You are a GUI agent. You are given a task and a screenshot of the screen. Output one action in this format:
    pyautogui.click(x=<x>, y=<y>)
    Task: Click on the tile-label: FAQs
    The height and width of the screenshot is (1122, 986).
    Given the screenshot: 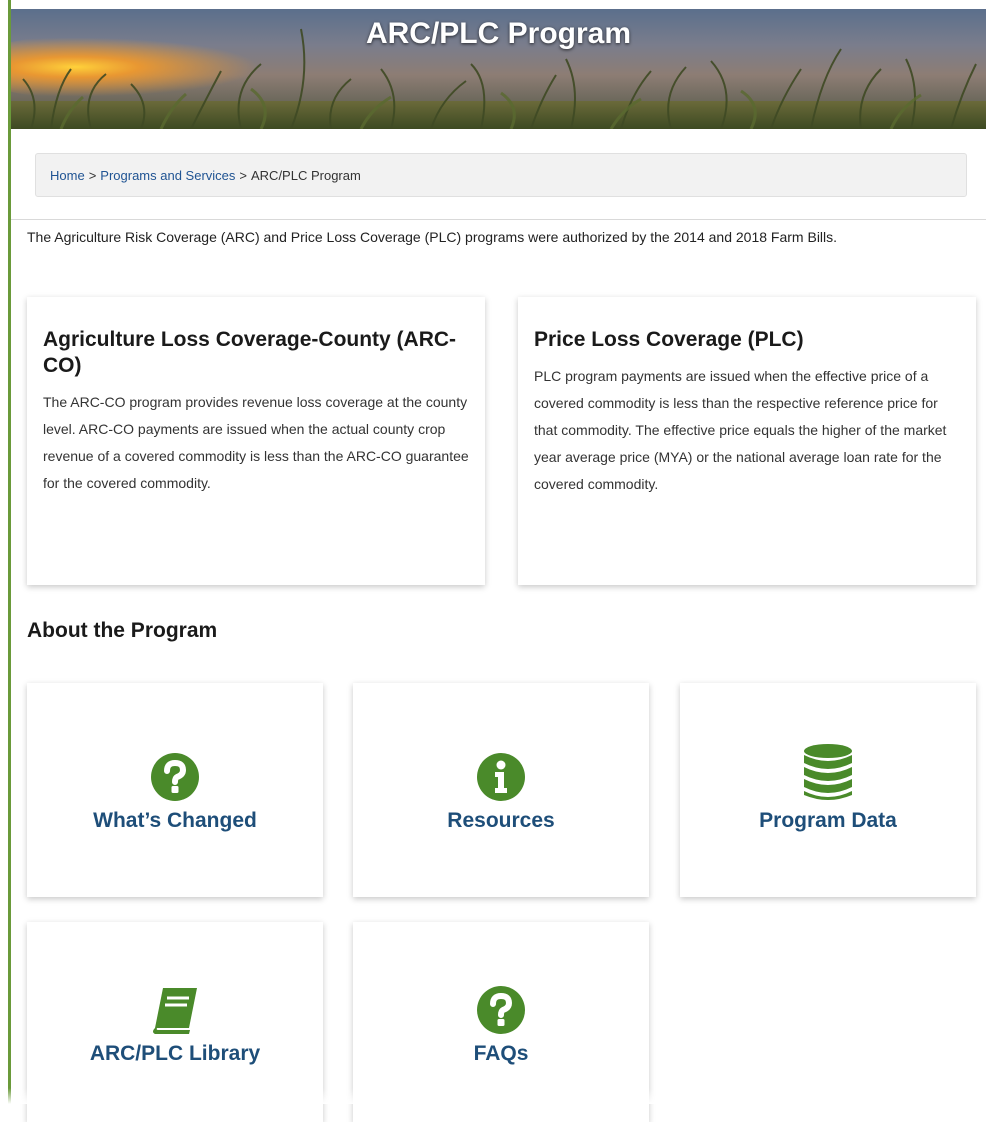 What is the action you would take?
    pyautogui.click(x=501, y=1053)
    